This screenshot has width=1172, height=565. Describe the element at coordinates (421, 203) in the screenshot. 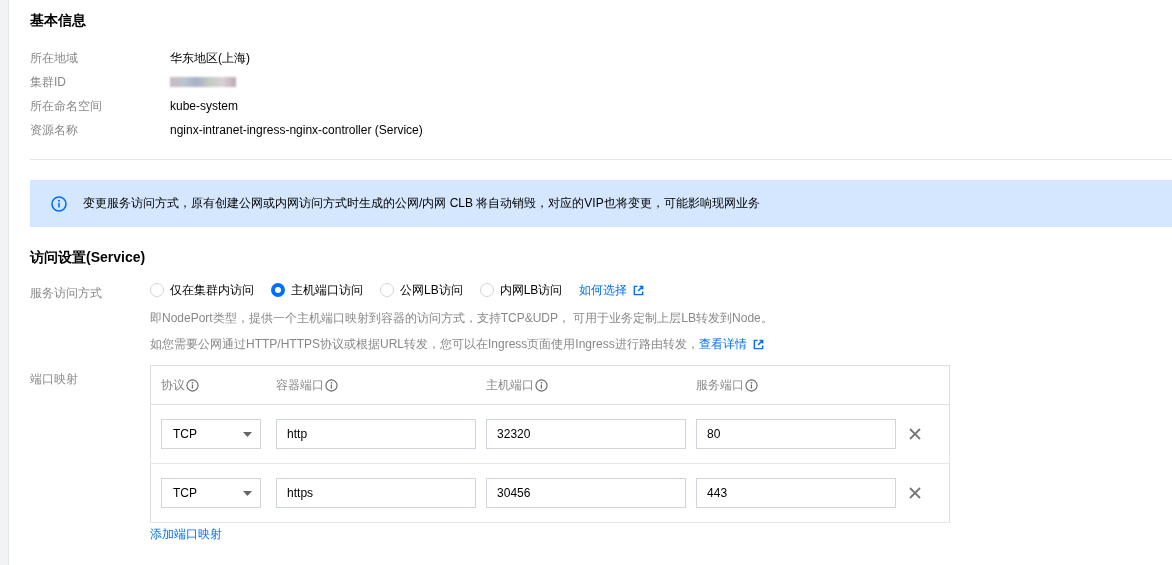

I see `alert-text: 变更服务访问方式，原有创建公网或内网访问方式时生成的公网/内网 CLB 将自动销毁，对应的VIP也将变更，可能影响现网业务` at that location.